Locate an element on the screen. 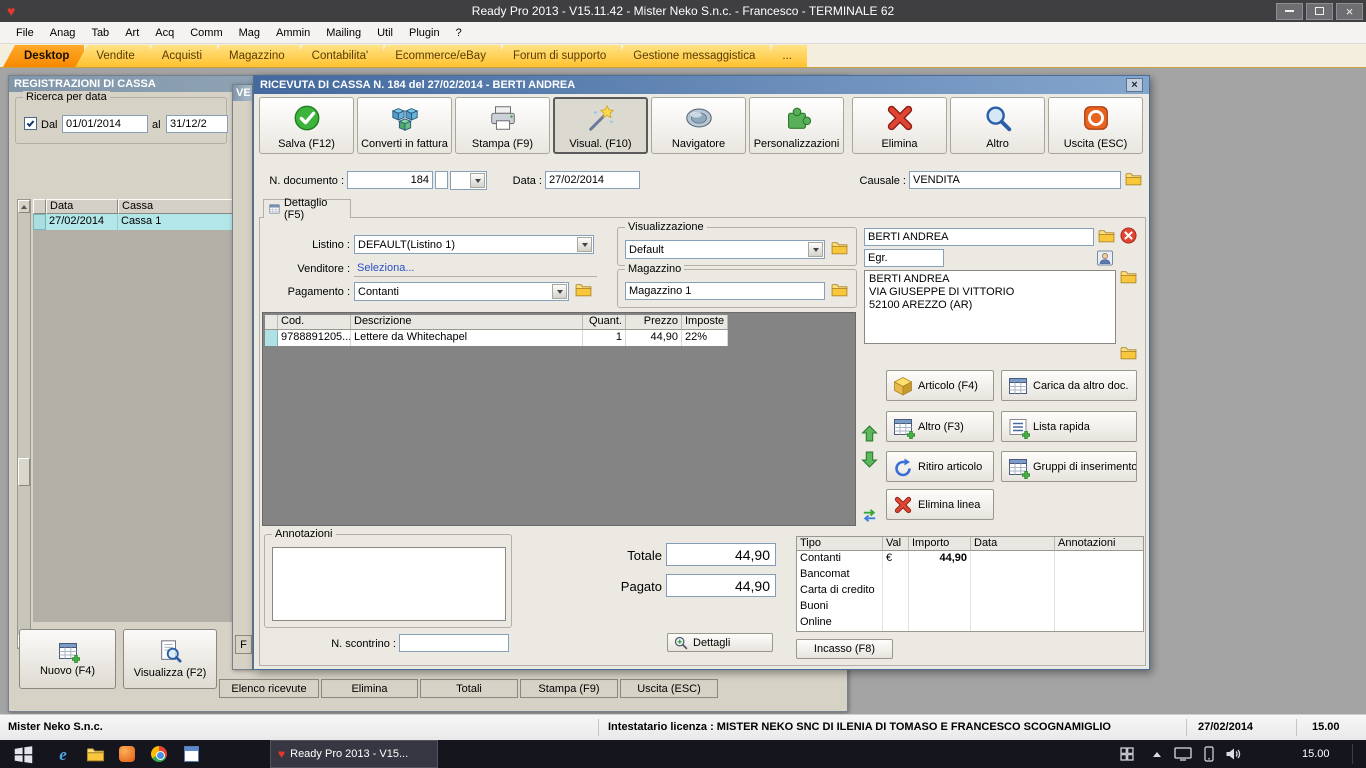 The image size is (1366, 768). restore-button is located at coordinates (1319, 11).